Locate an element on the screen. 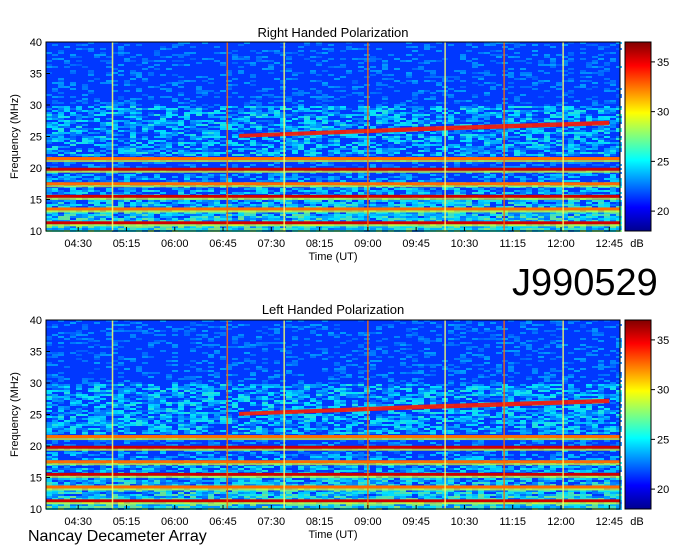  observation-id: J990529 is located at coordinates (585, 283).